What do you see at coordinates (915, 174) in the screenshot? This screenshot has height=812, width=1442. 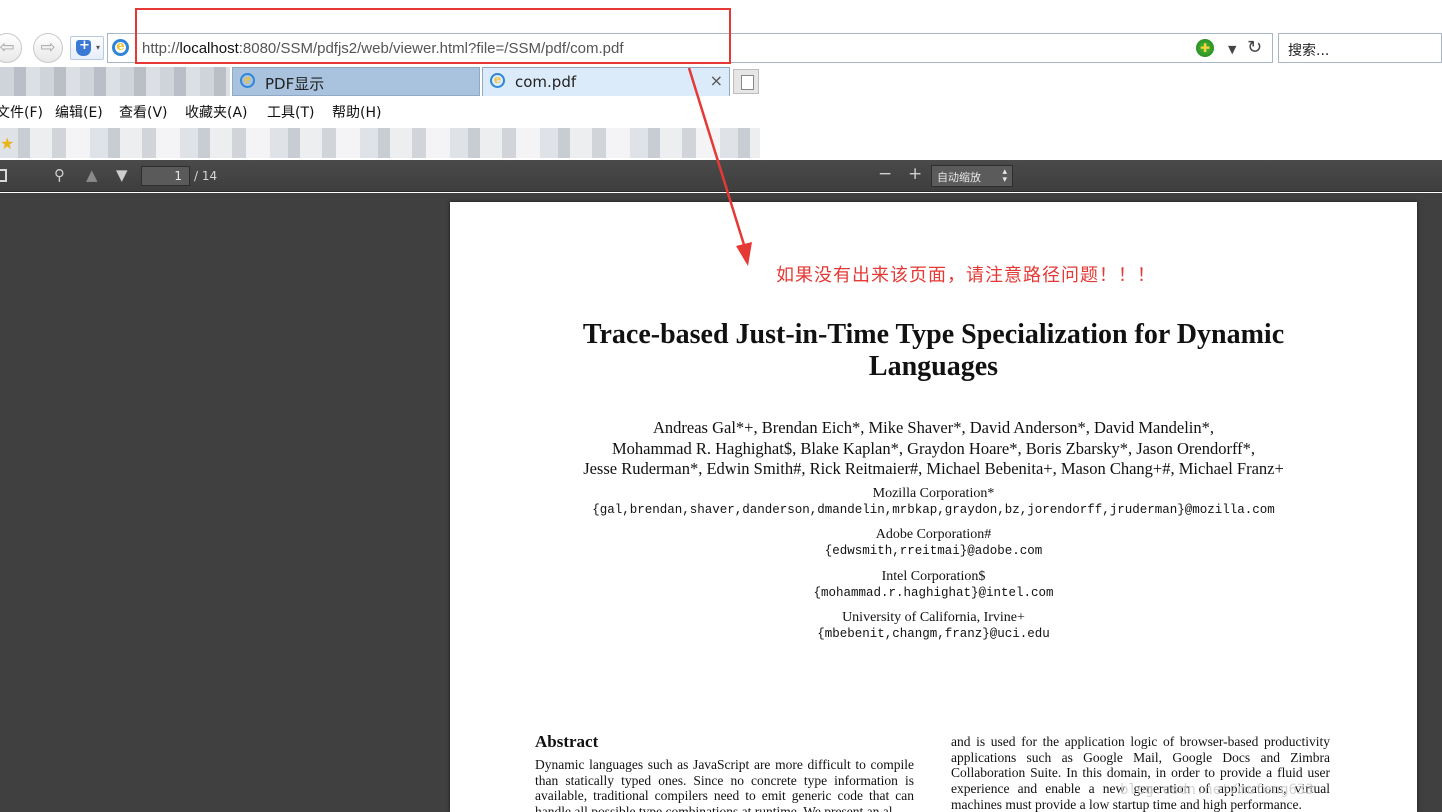 I see `zoom-in-icon: +` at bounding box center [915, 174].